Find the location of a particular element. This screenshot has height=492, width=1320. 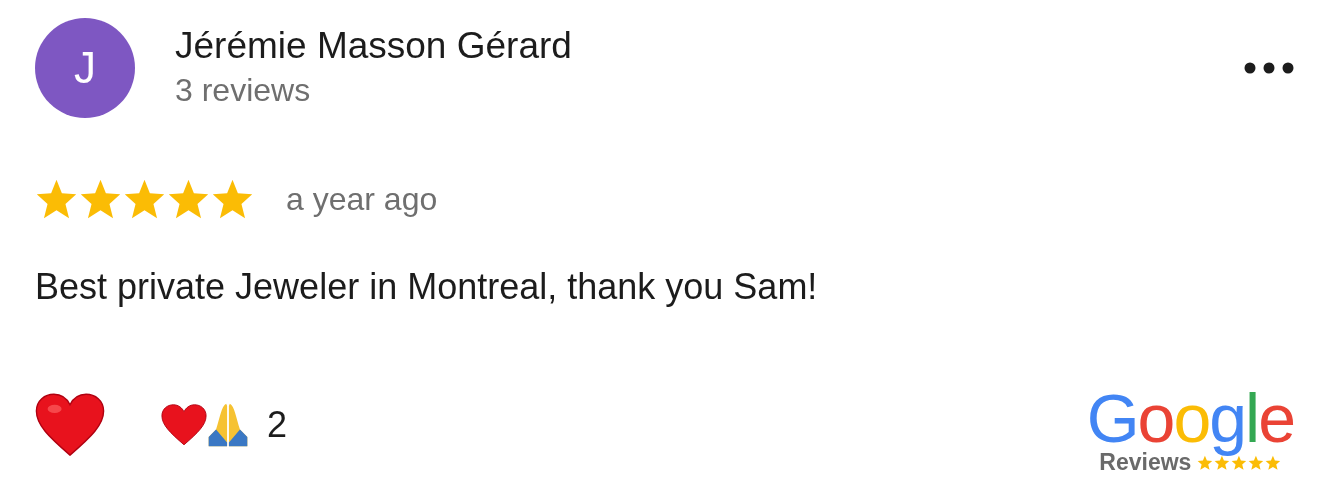

review-text: Best private Jeweler in Montreal, thank you Sam! is located at coordinates (427, 287).